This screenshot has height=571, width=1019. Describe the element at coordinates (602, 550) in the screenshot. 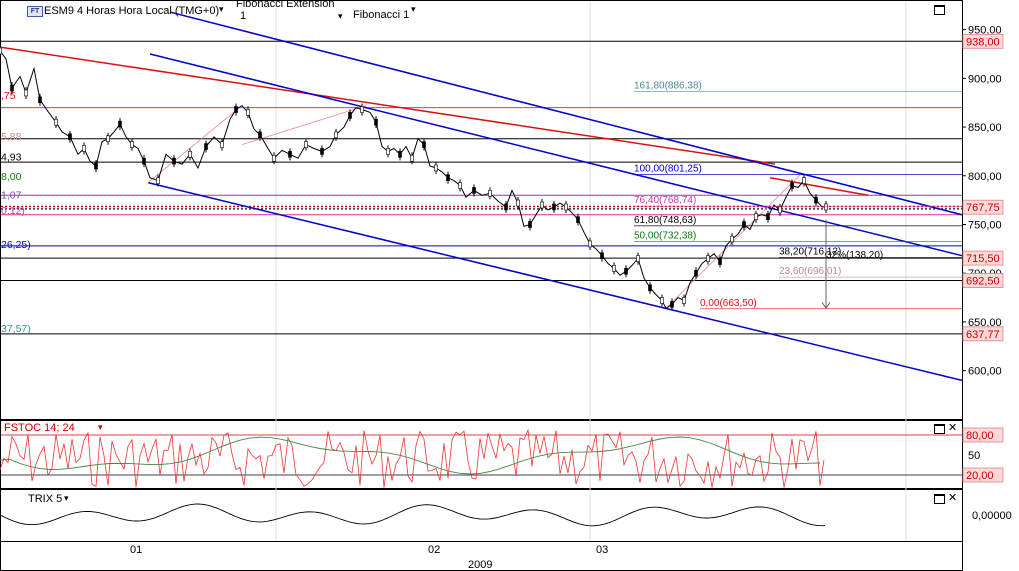

I see `xaxis-label: 03` at that location.